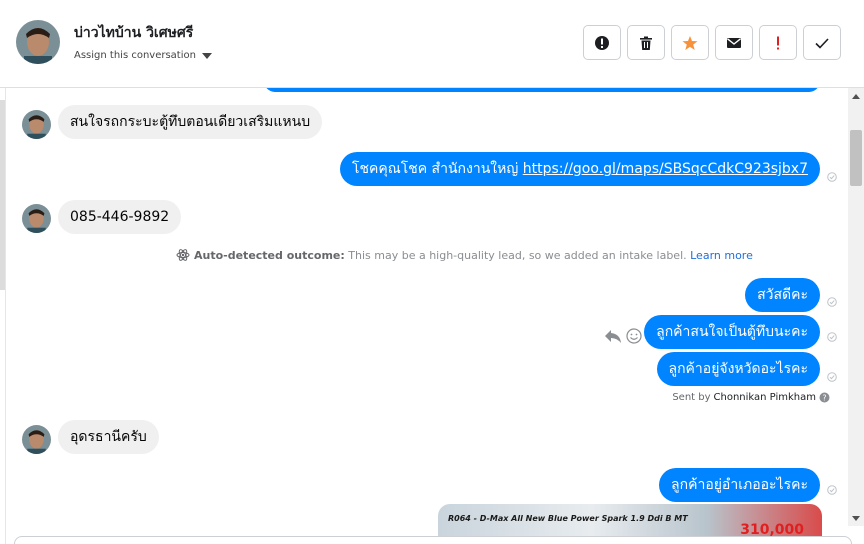  What do you see at coordinates (721, 255) in the screenshot?
I see `learn-more-link: Learn more` at bounding box center [721, 255].